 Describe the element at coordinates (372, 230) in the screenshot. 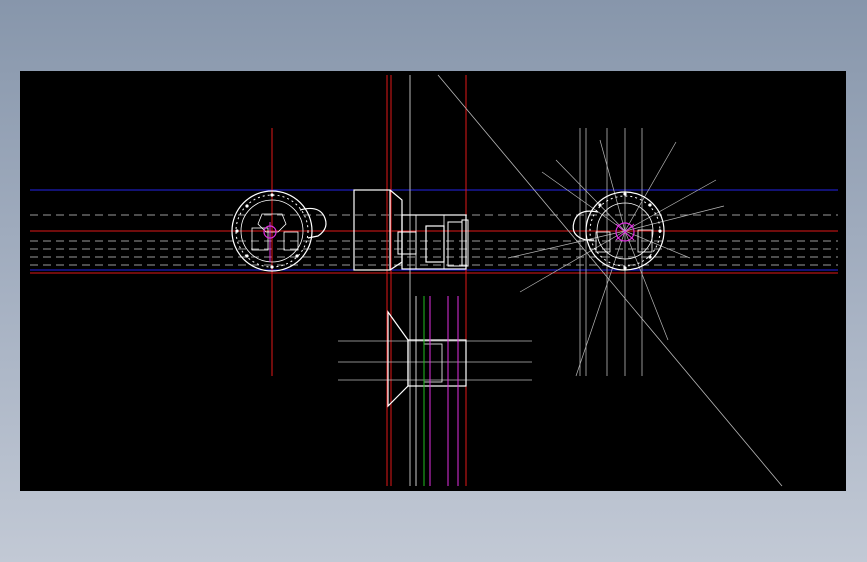

I see `bell-housing` at that location.